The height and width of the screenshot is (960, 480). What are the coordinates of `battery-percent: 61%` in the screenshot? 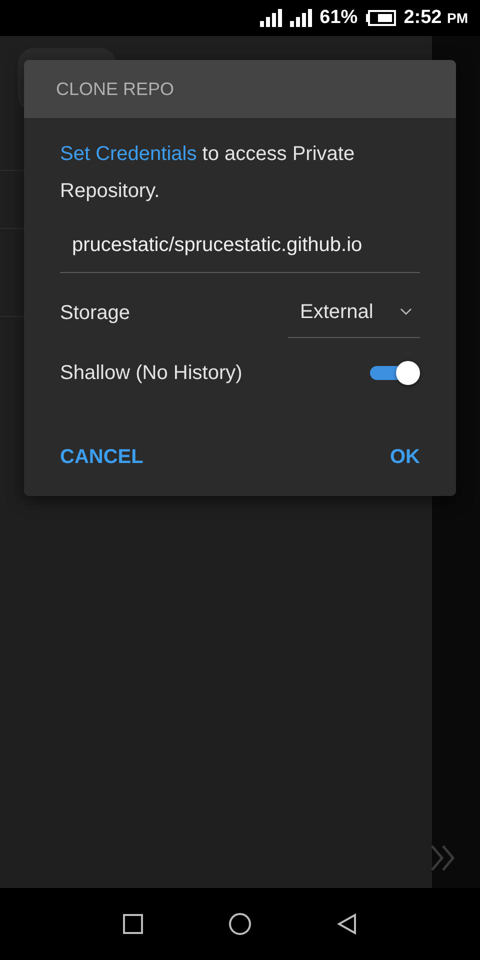 It's located at (339, 18).